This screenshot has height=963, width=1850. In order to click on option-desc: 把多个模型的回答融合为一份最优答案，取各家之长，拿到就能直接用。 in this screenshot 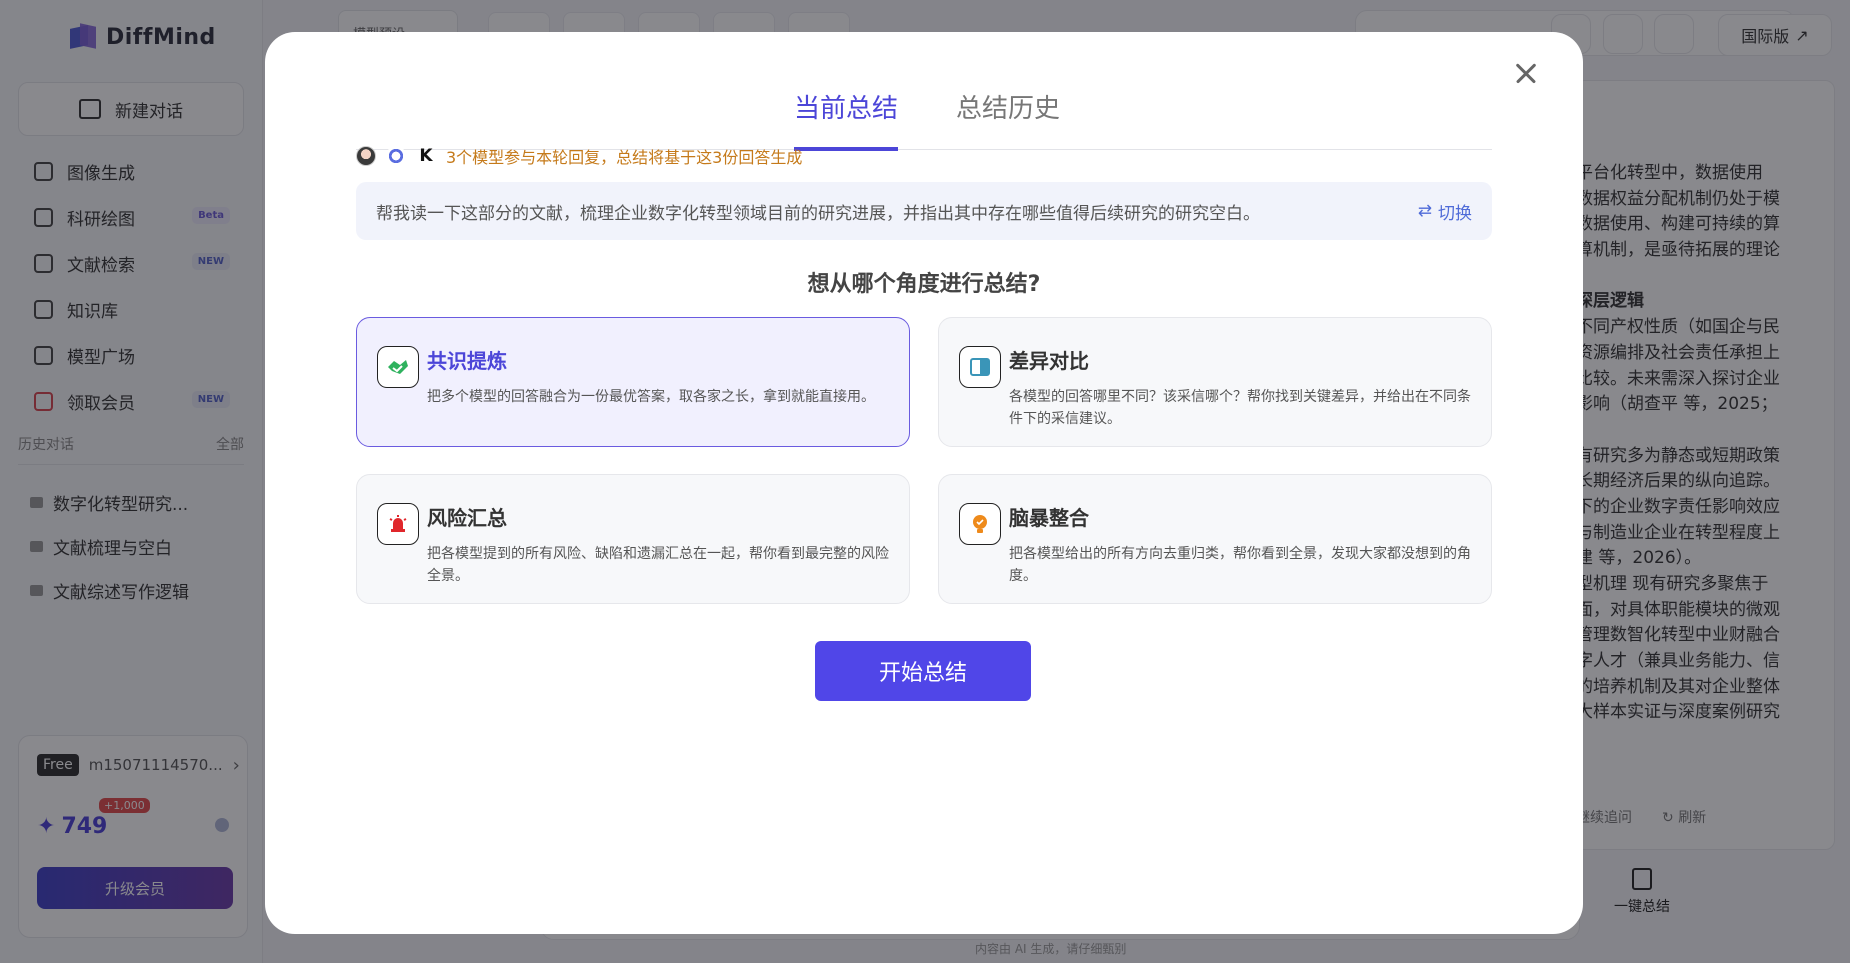, I will do `click(651, 397)`.